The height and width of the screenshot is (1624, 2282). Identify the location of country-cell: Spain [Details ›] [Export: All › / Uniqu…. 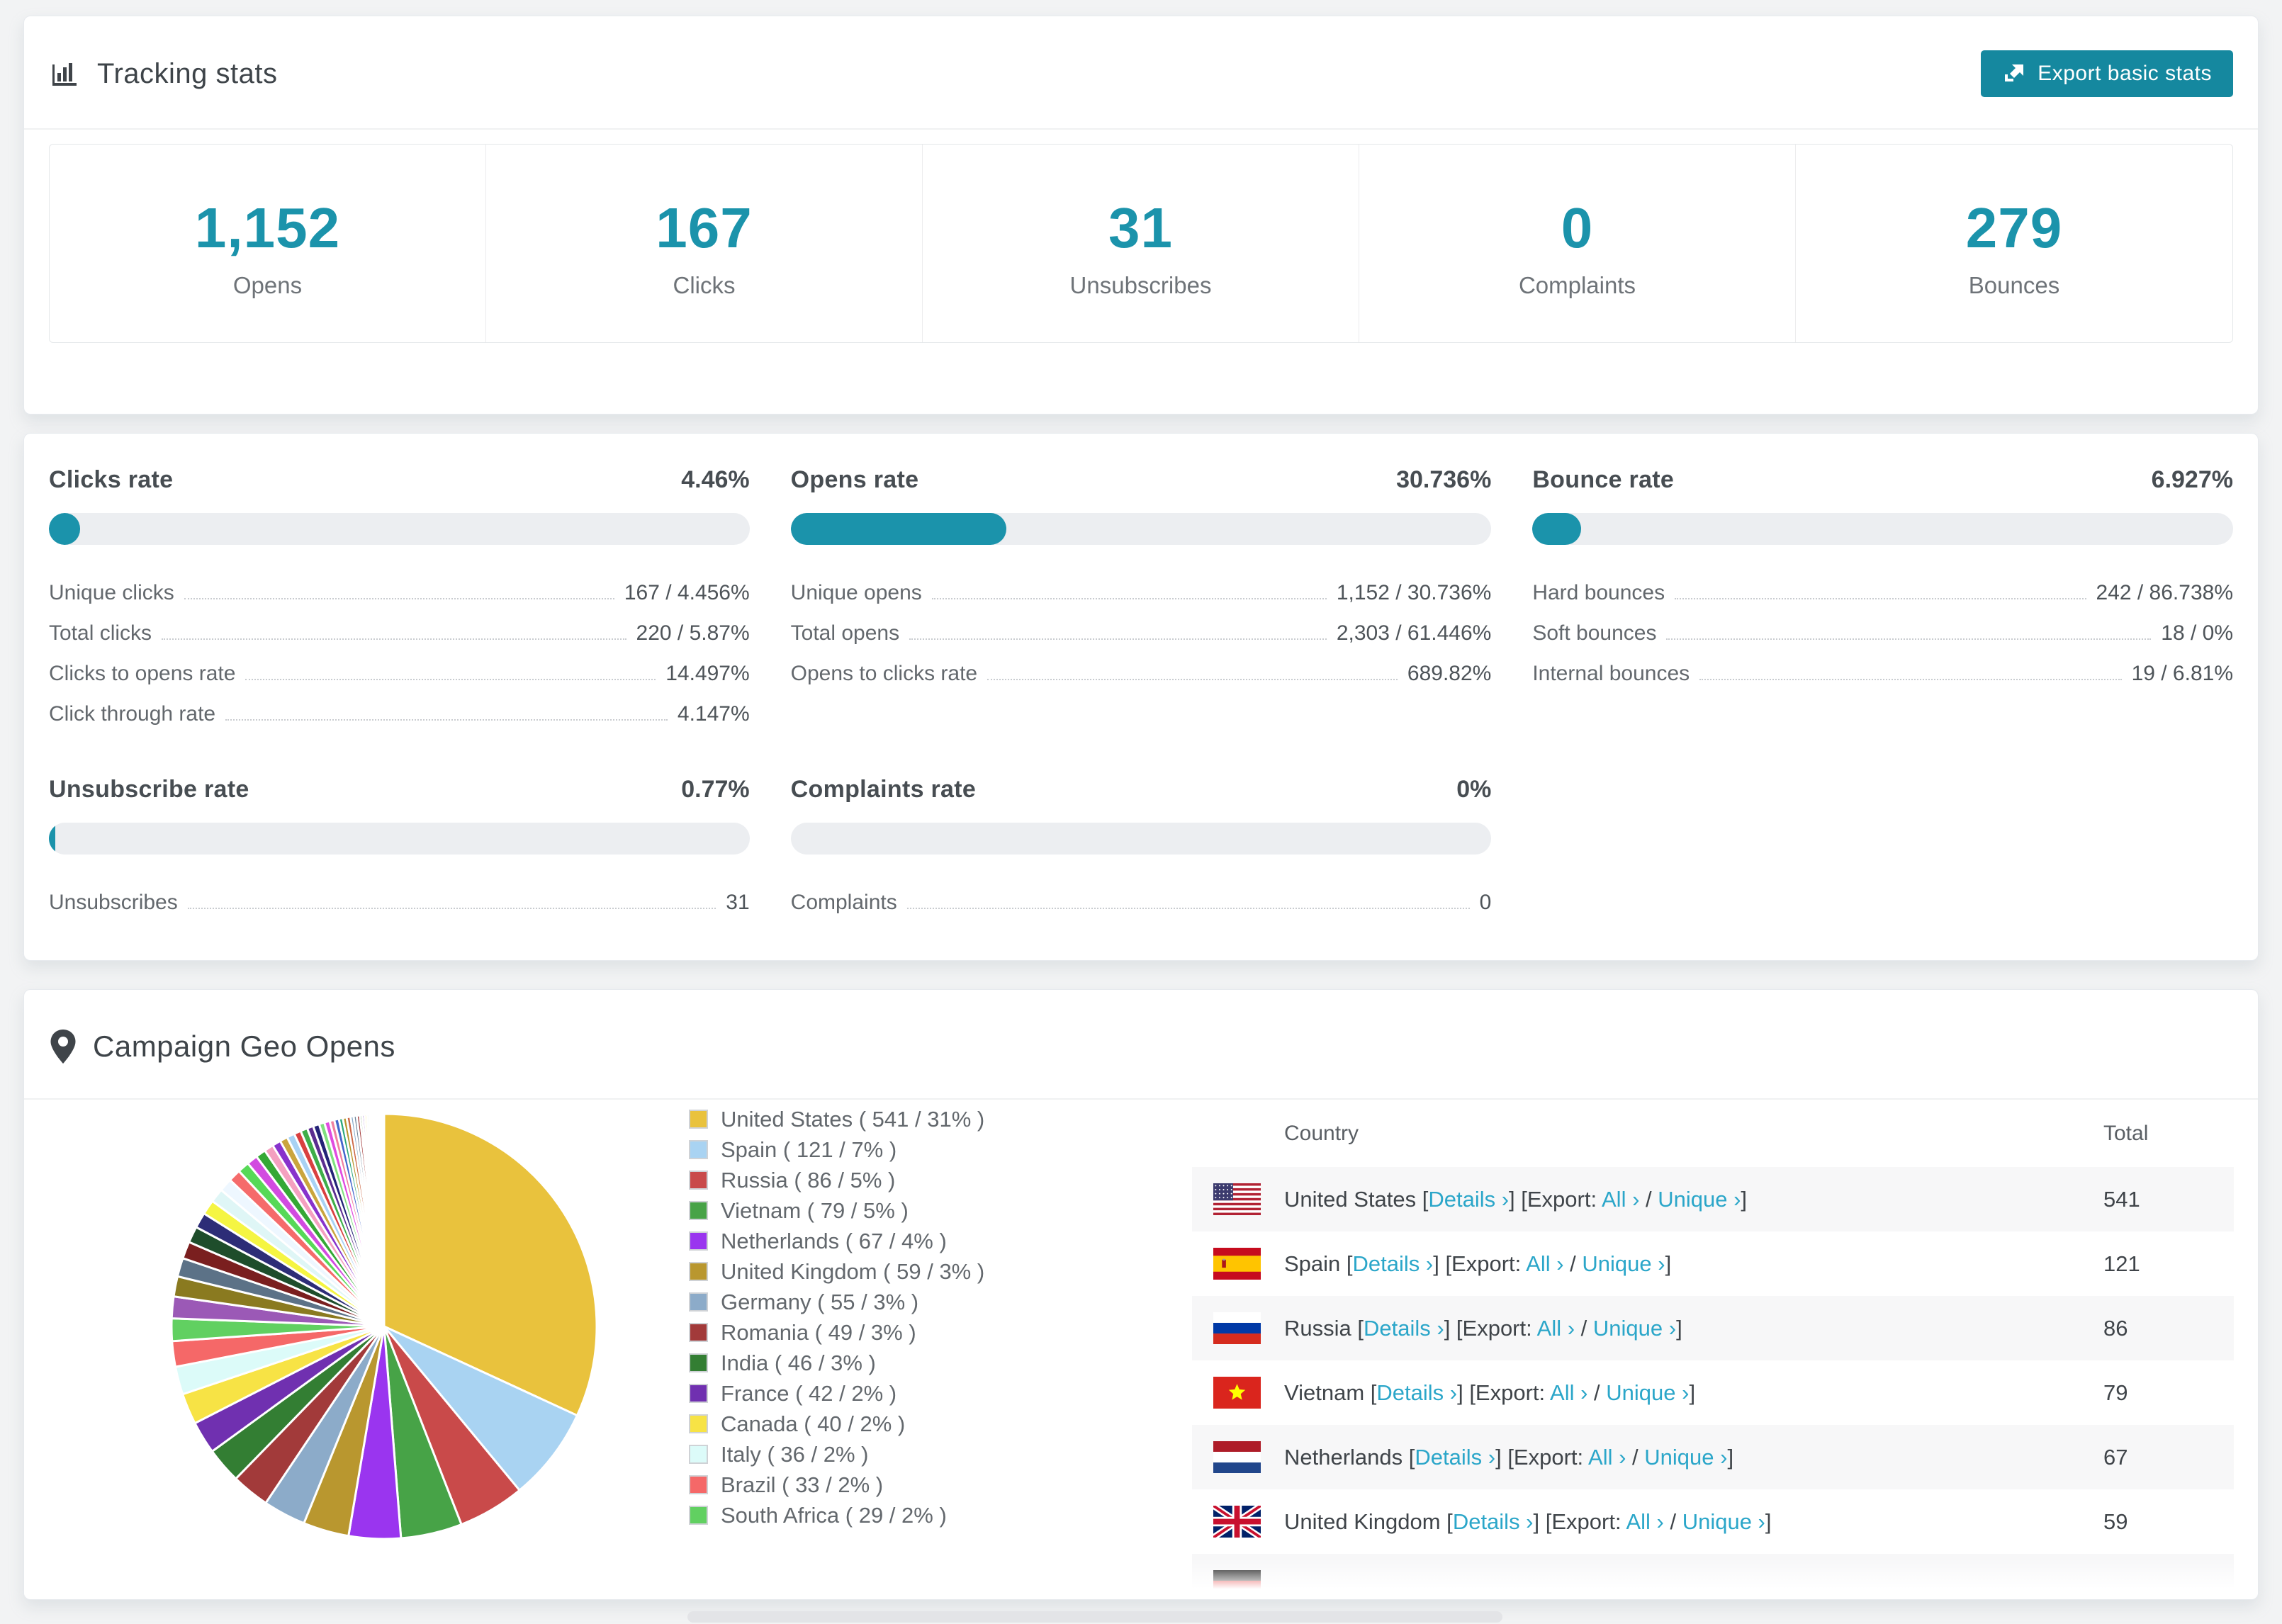
(1478, 1264).